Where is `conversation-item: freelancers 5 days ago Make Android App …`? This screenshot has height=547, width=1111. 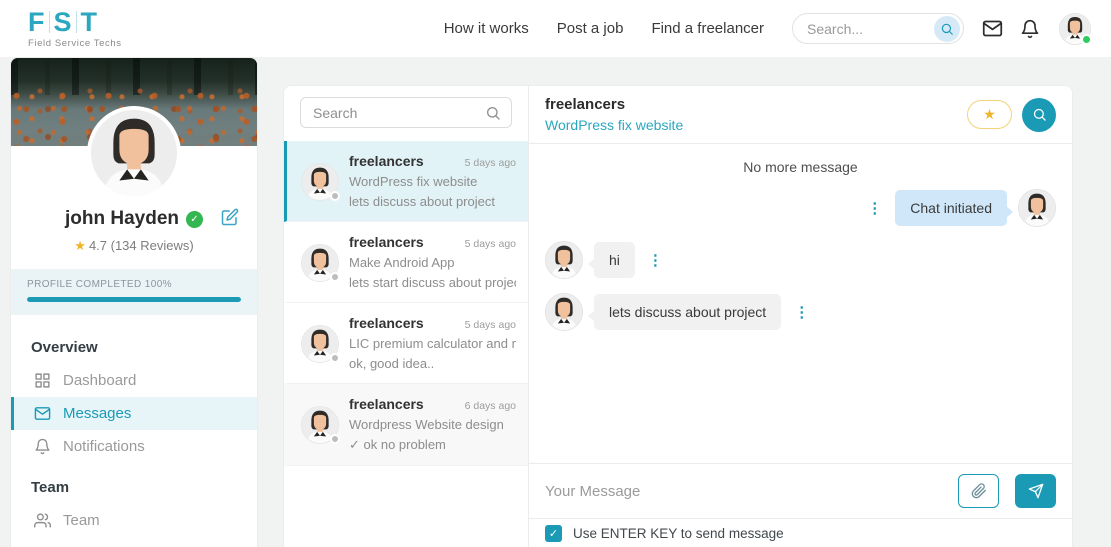
conversation-item: freelancers 5 days ago Make Android App … is located at coordinates (406, 262).